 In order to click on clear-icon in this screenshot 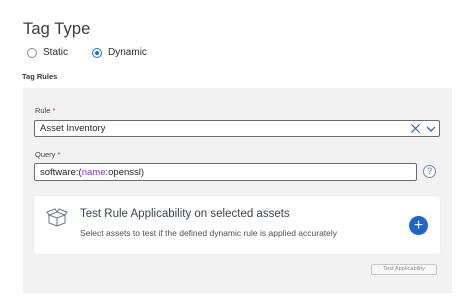, I will do `click(415, 128)`.